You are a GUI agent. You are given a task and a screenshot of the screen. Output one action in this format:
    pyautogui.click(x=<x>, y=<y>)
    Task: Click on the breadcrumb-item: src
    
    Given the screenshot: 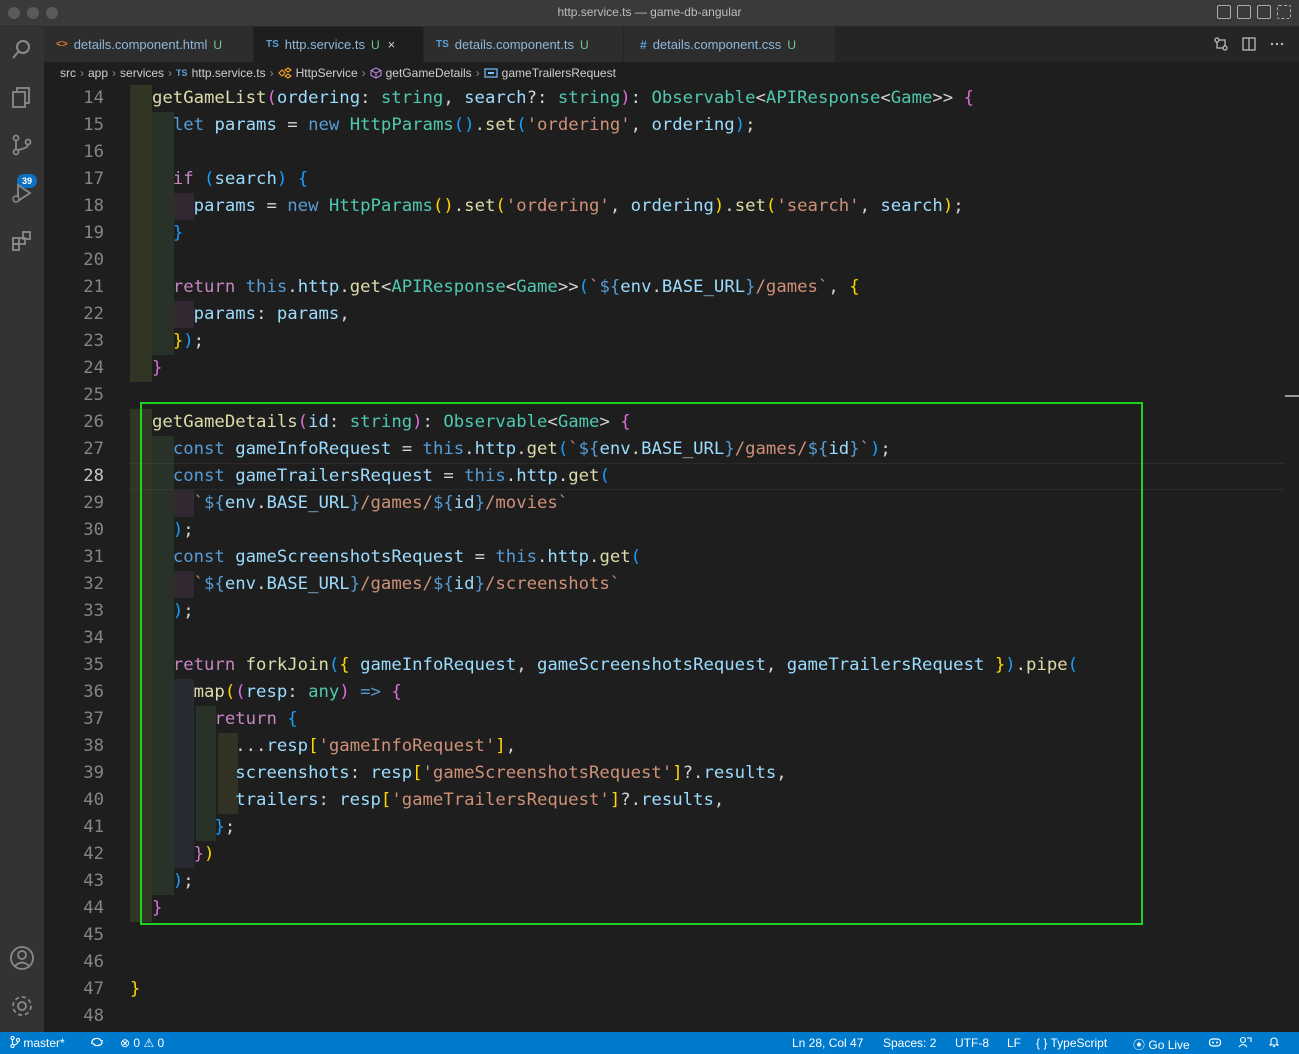 What is the action you would take?
    pyautogui.click(x=68, y=73)
    